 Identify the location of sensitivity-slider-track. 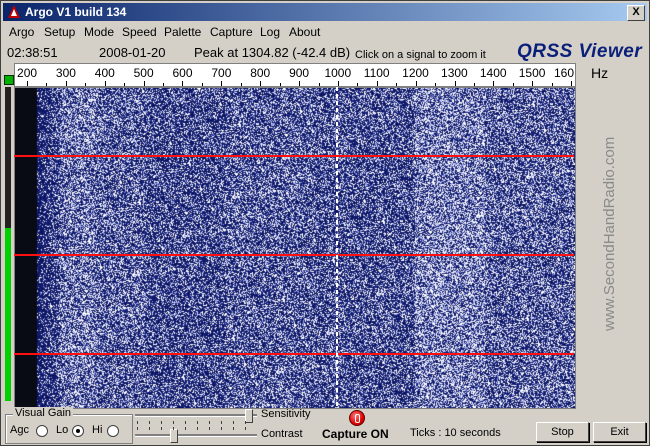
(196, 415).